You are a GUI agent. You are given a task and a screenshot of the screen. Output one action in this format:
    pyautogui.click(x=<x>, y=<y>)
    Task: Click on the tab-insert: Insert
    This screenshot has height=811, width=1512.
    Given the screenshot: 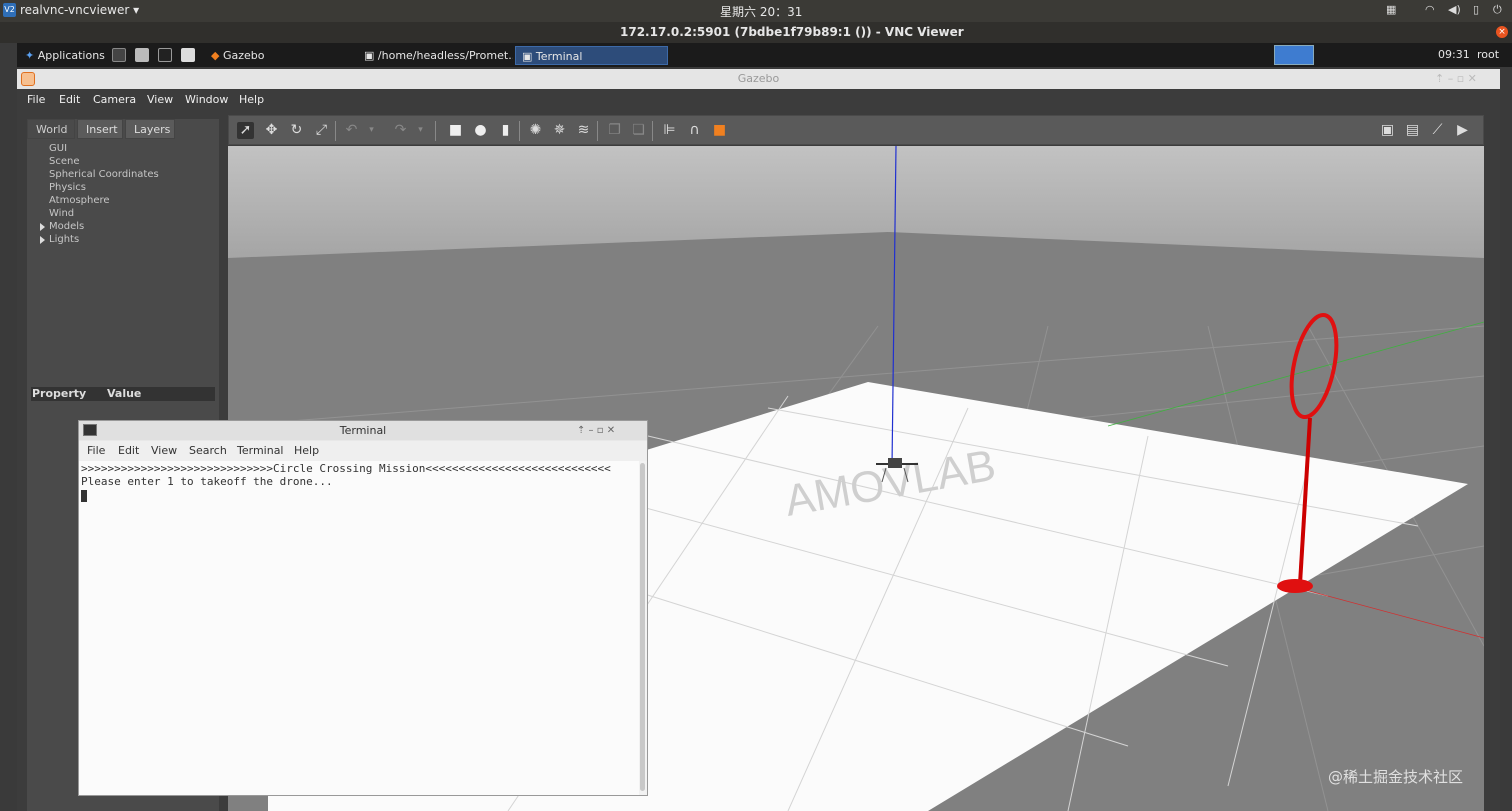 What is the action you would take?
    pyautogui.click(x=100, y=129)
    